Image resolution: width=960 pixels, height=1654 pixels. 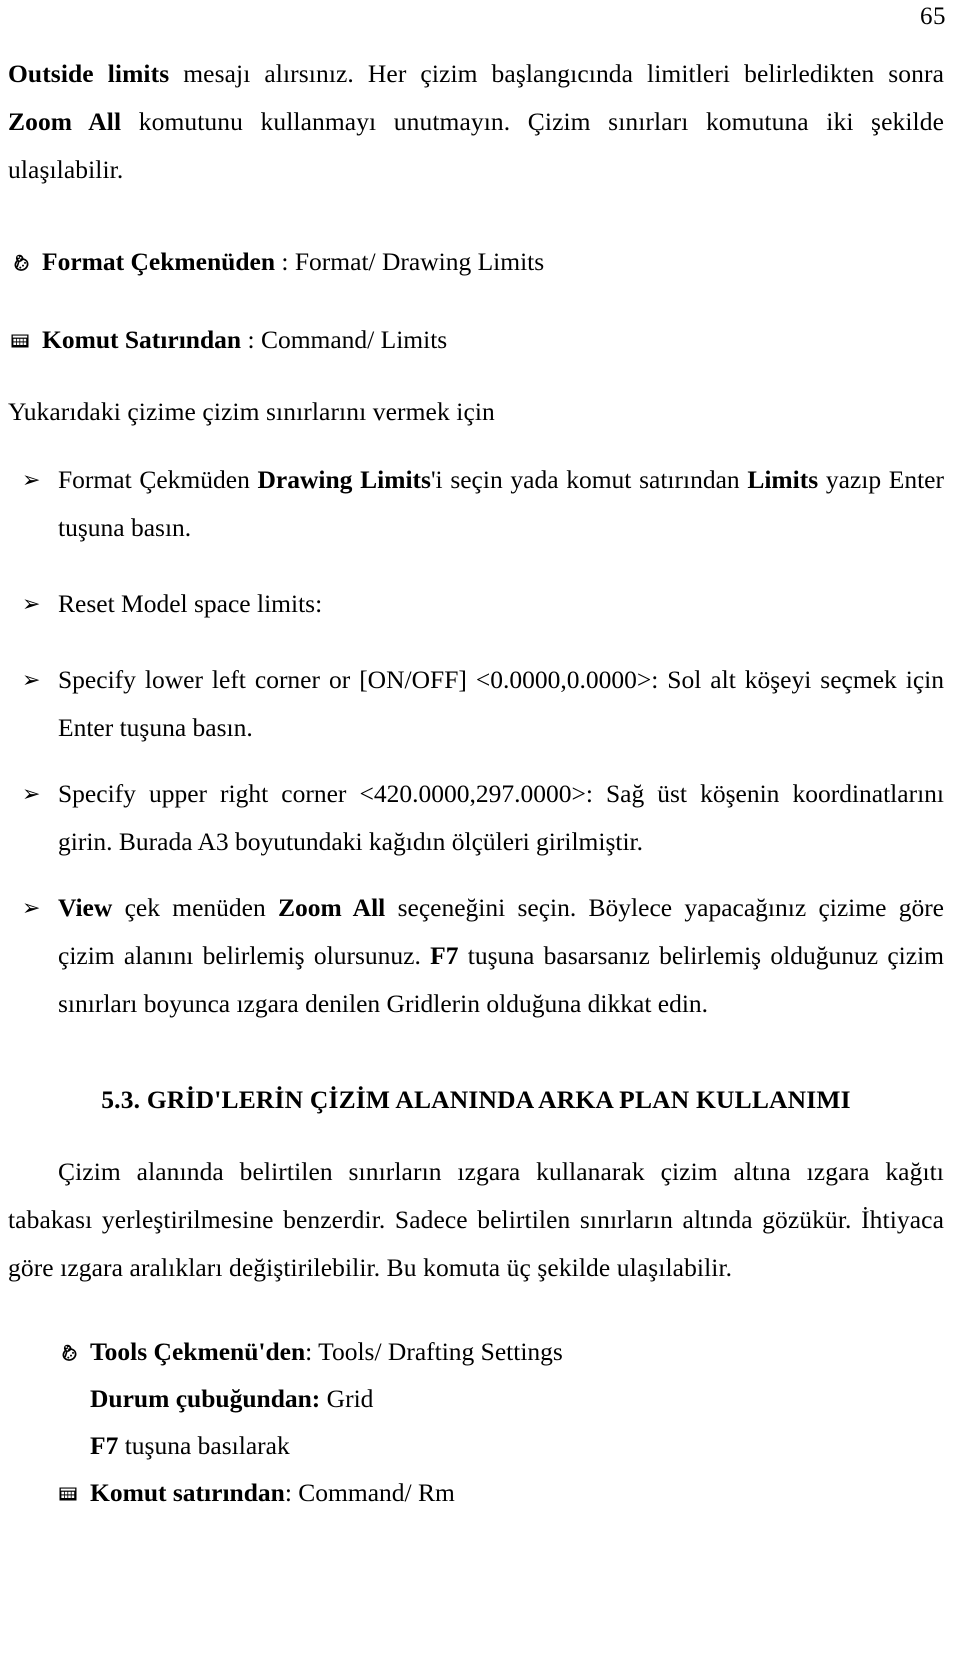 What do you see at coordinates (198, 1351) in the screenshot?
I see `tools-menu-method-label: Tools Çekmenü'den` at bounding box center [198, 1351].